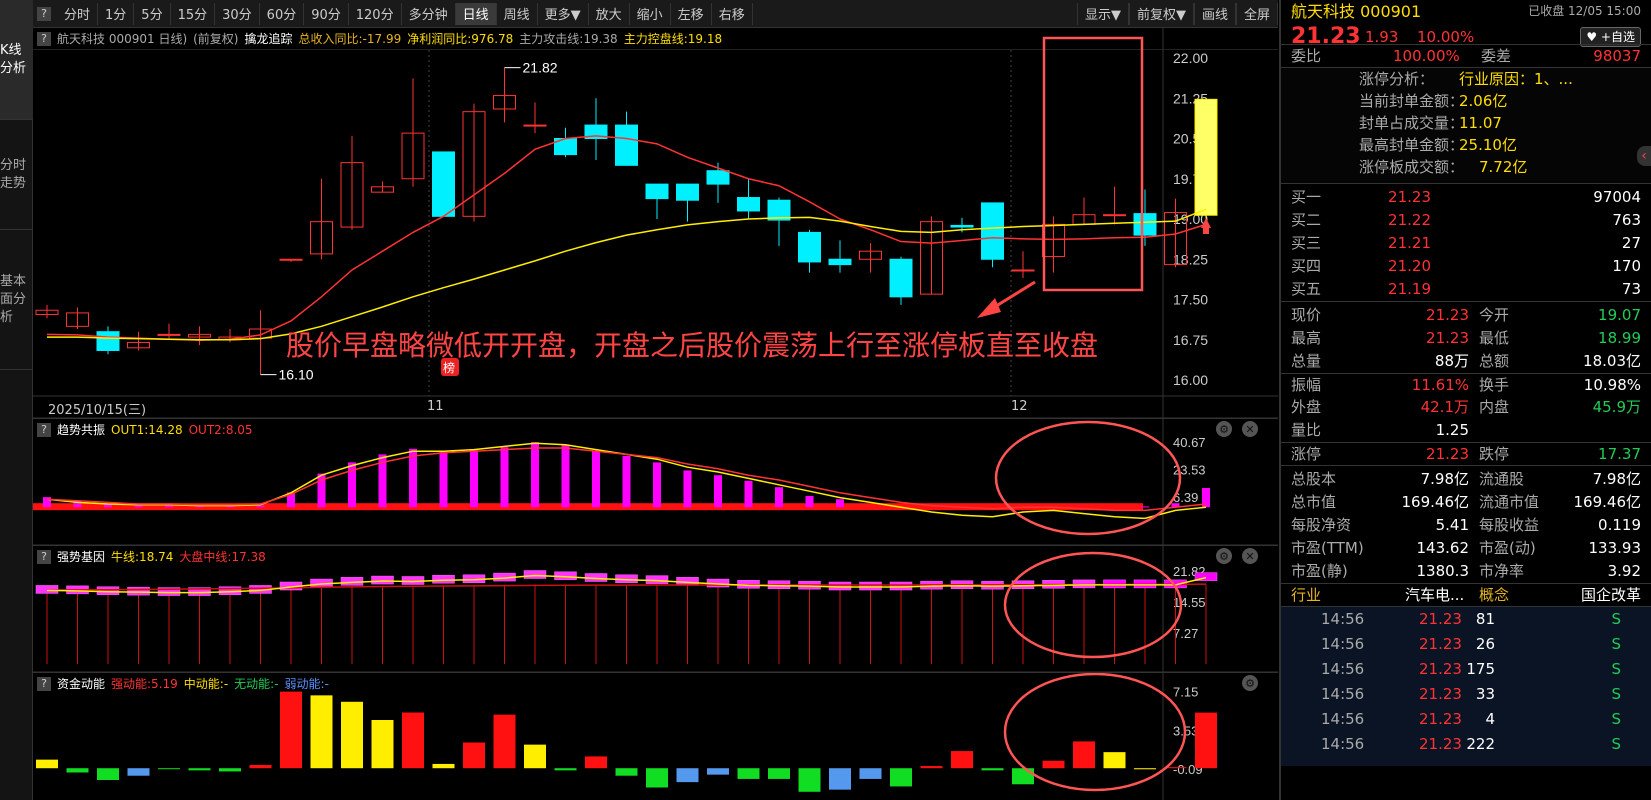 This screenshot has height=800, width=1651. What do you see at coordinates (1019, 406) in the screenshot?
I see `date-dec: 12` at bounding box center [1019, 406].